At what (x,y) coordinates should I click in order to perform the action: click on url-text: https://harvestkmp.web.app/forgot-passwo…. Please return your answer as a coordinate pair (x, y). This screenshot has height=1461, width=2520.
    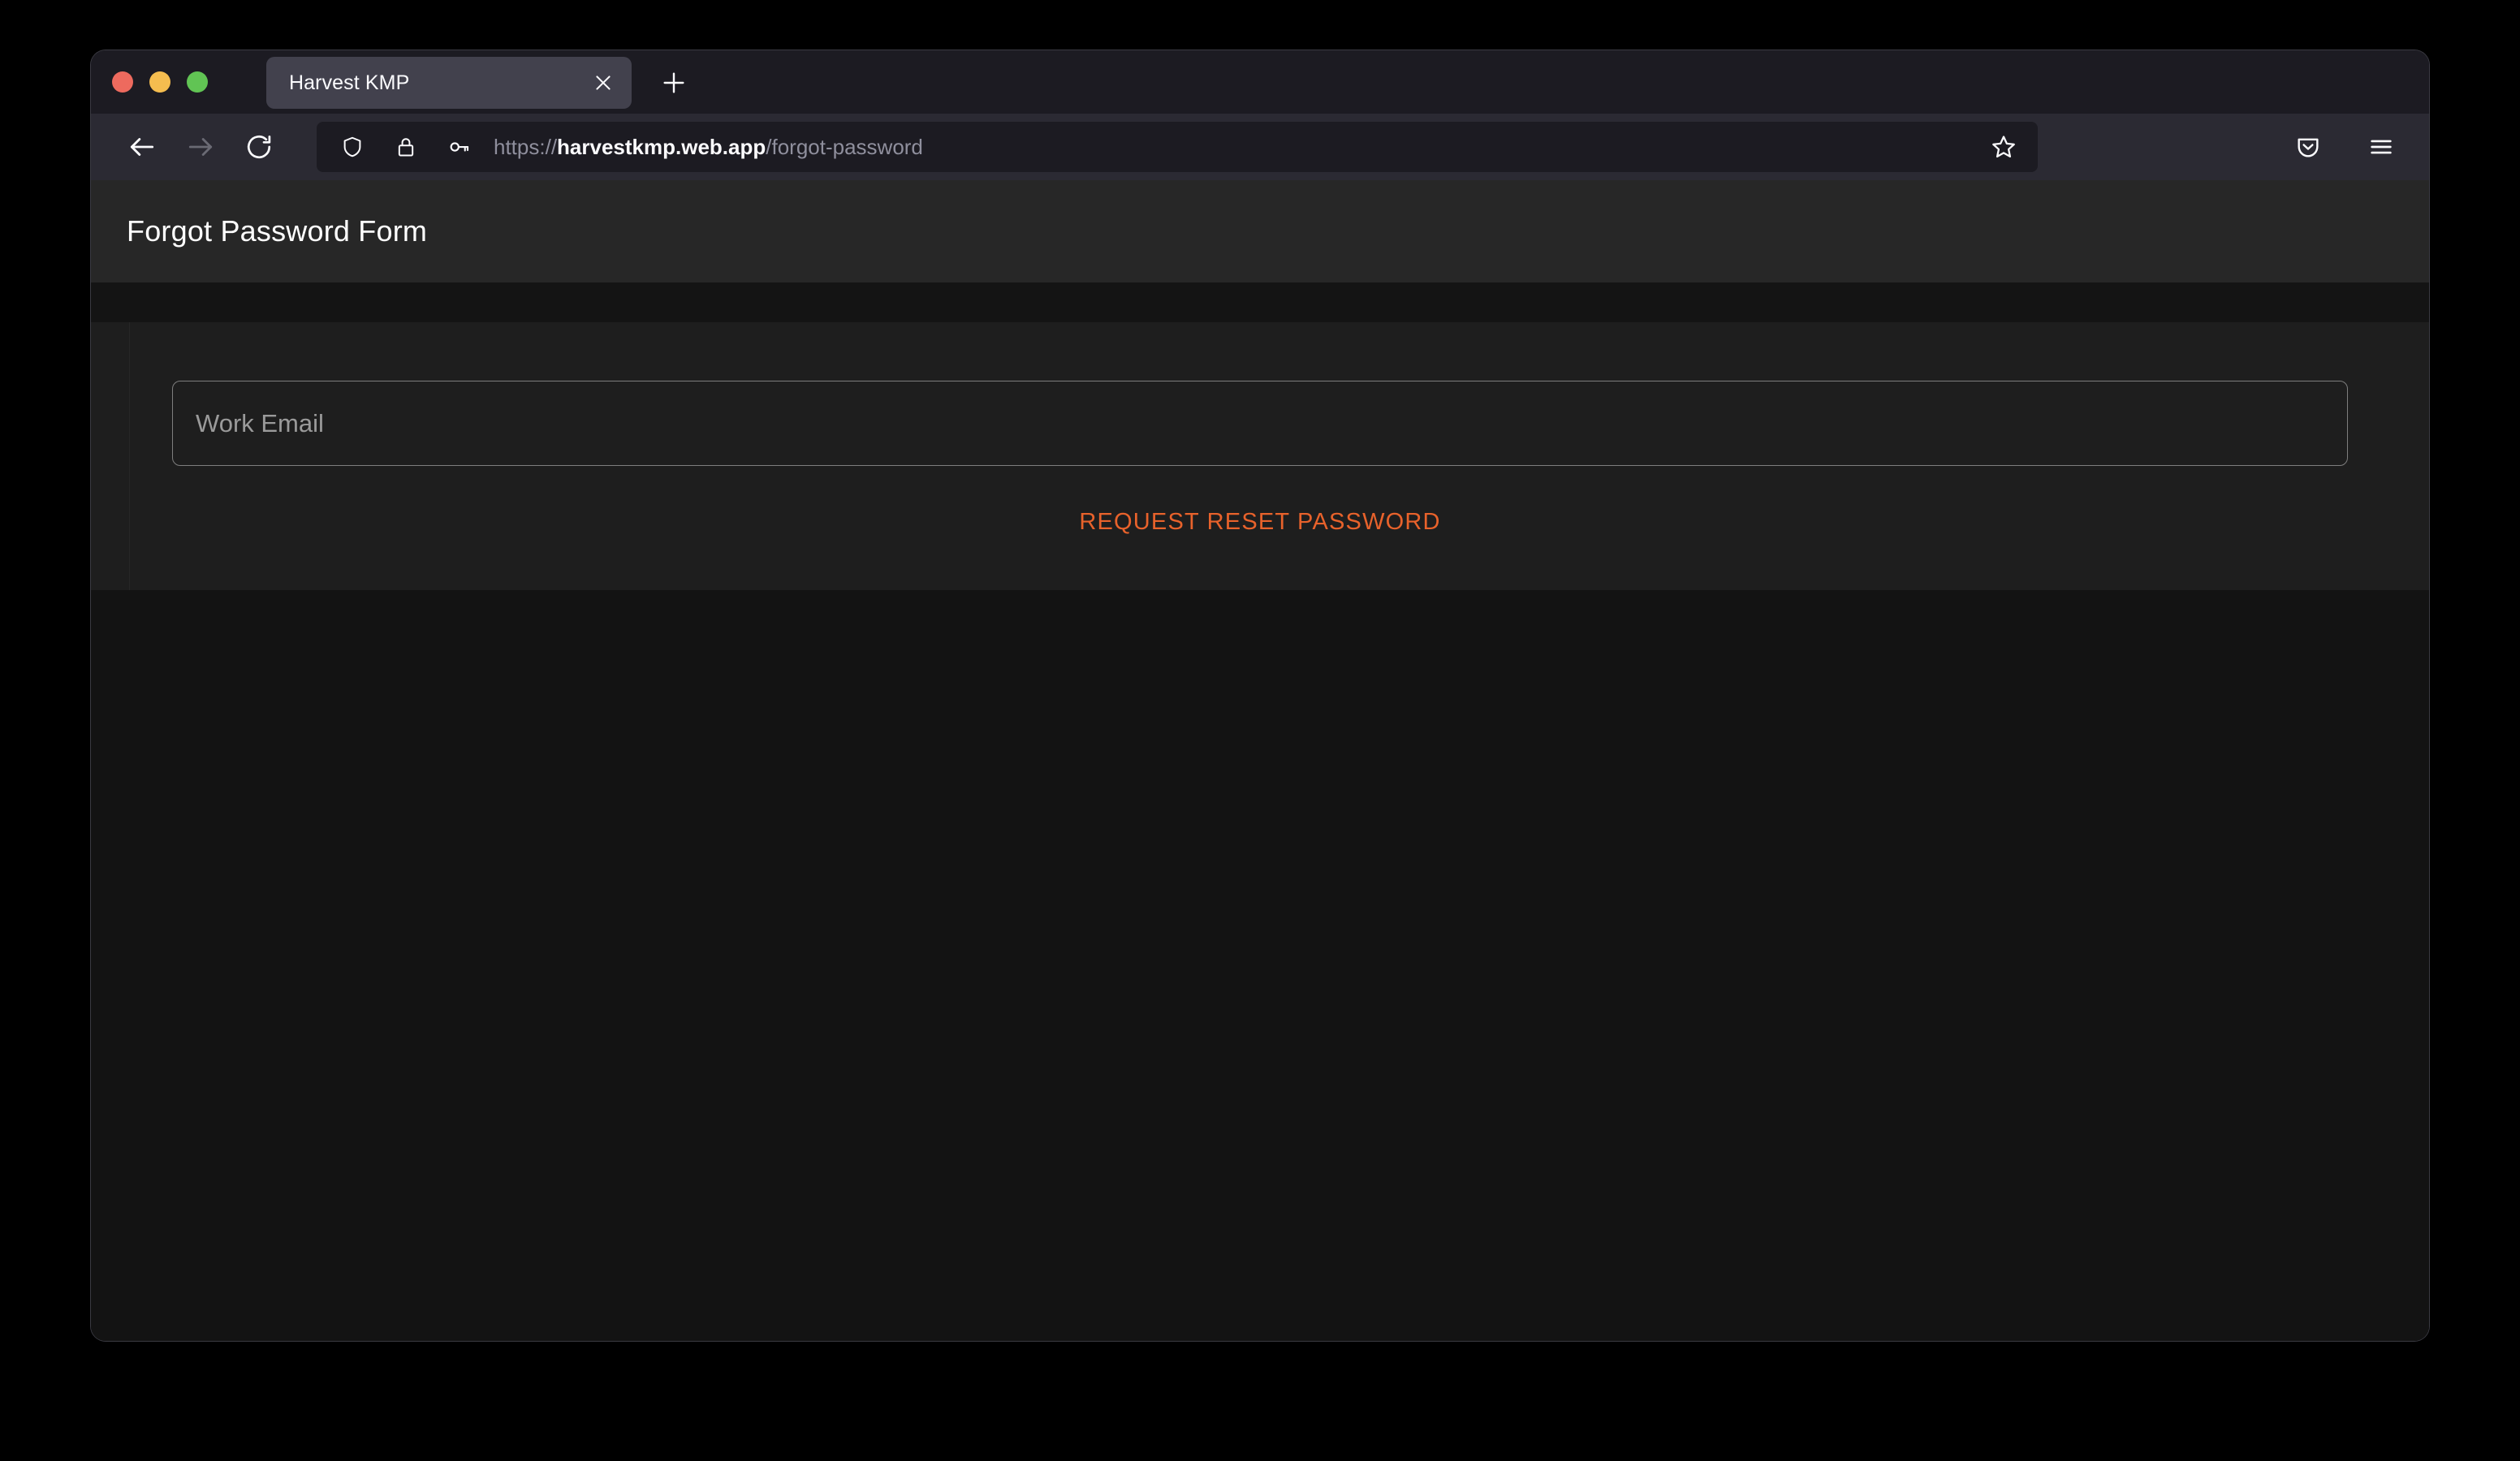
    Looking at the image, I should click on (1238, 147).